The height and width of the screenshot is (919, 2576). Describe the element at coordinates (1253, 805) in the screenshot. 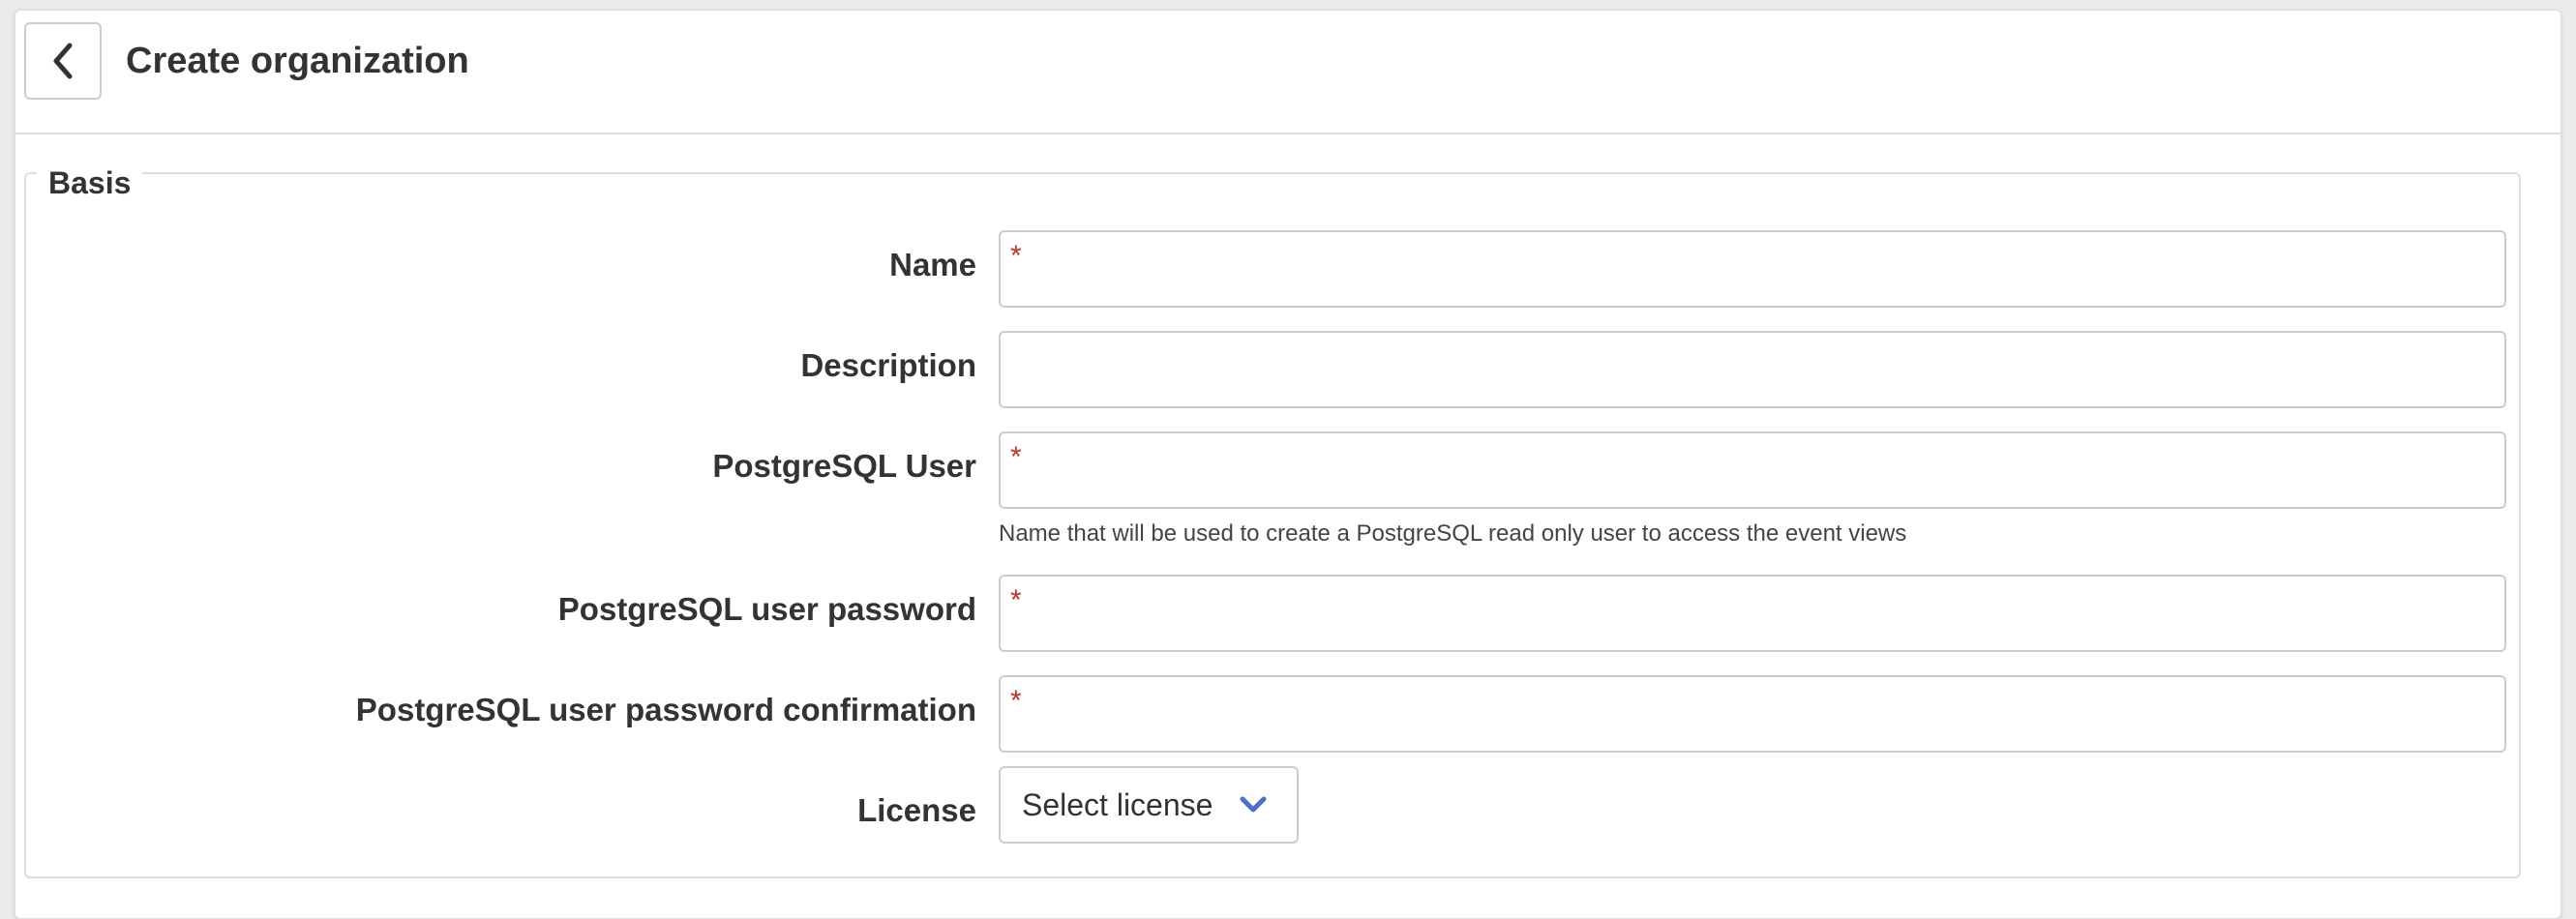

I see `chevron-down-icon` at that location.